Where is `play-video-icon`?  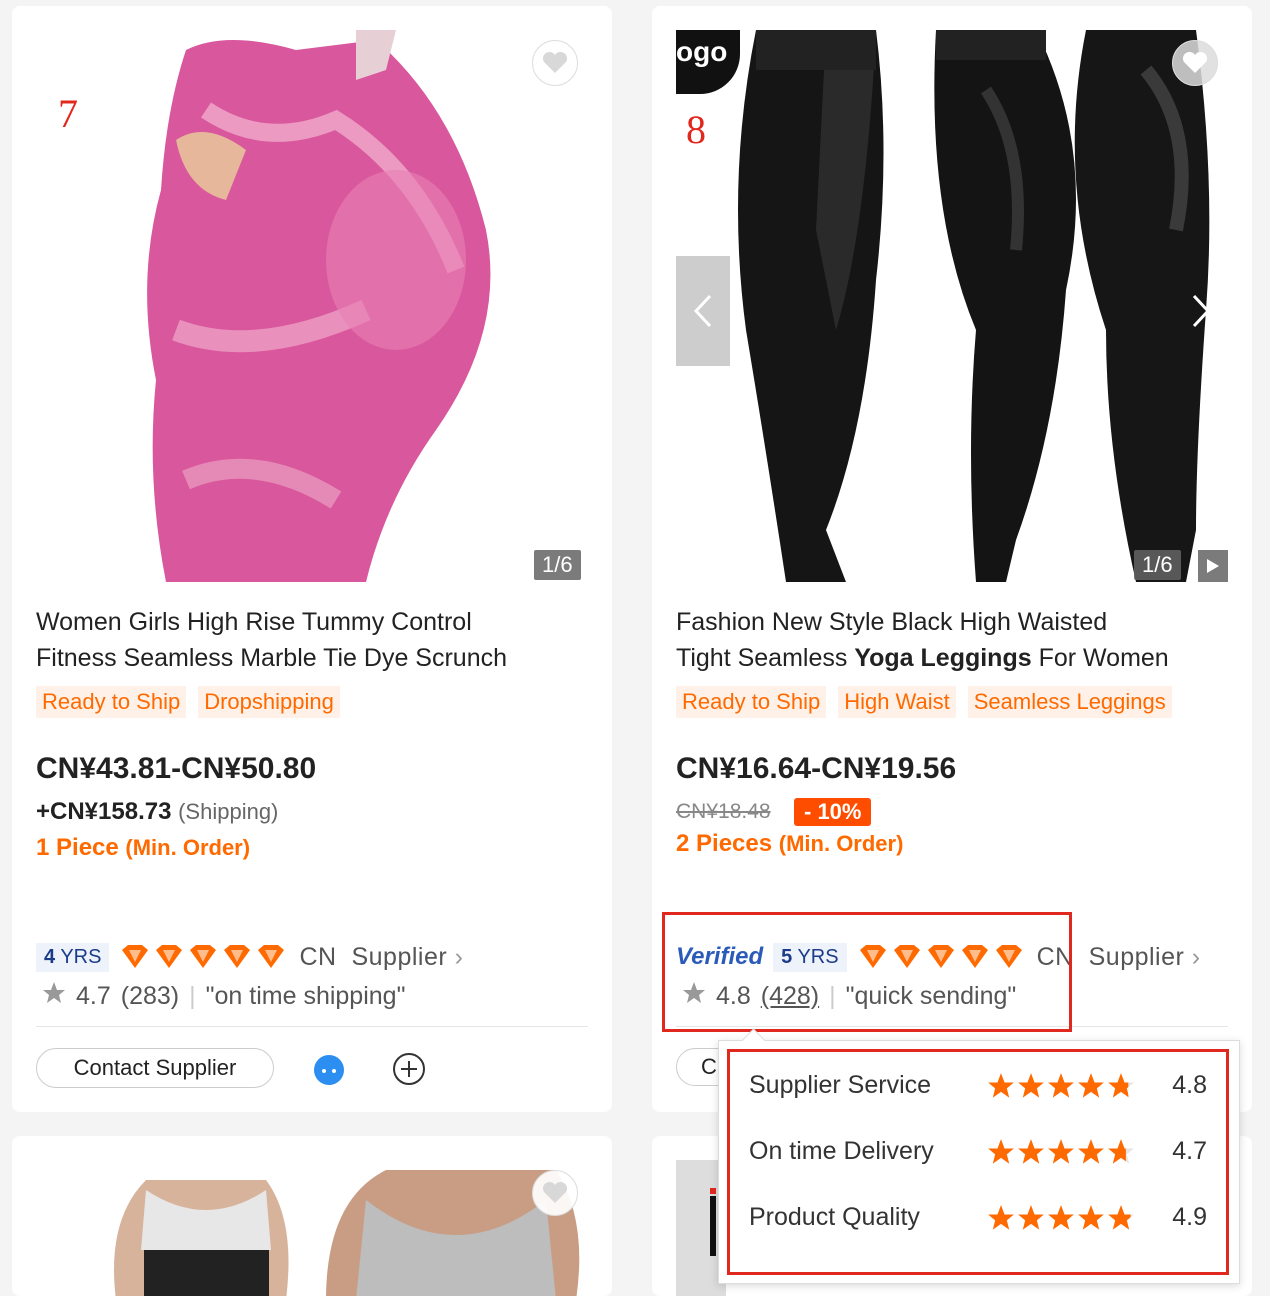
play-video-icon is located at coordinates (1213, 566).